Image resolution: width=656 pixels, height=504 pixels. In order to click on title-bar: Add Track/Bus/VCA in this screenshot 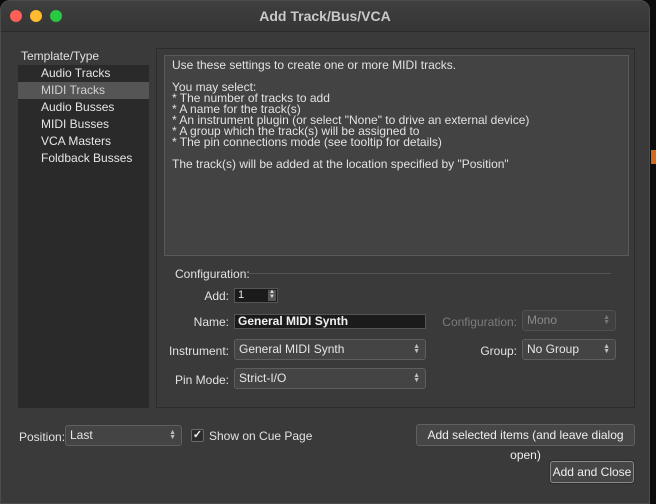, I will do `click(325, 16)`.